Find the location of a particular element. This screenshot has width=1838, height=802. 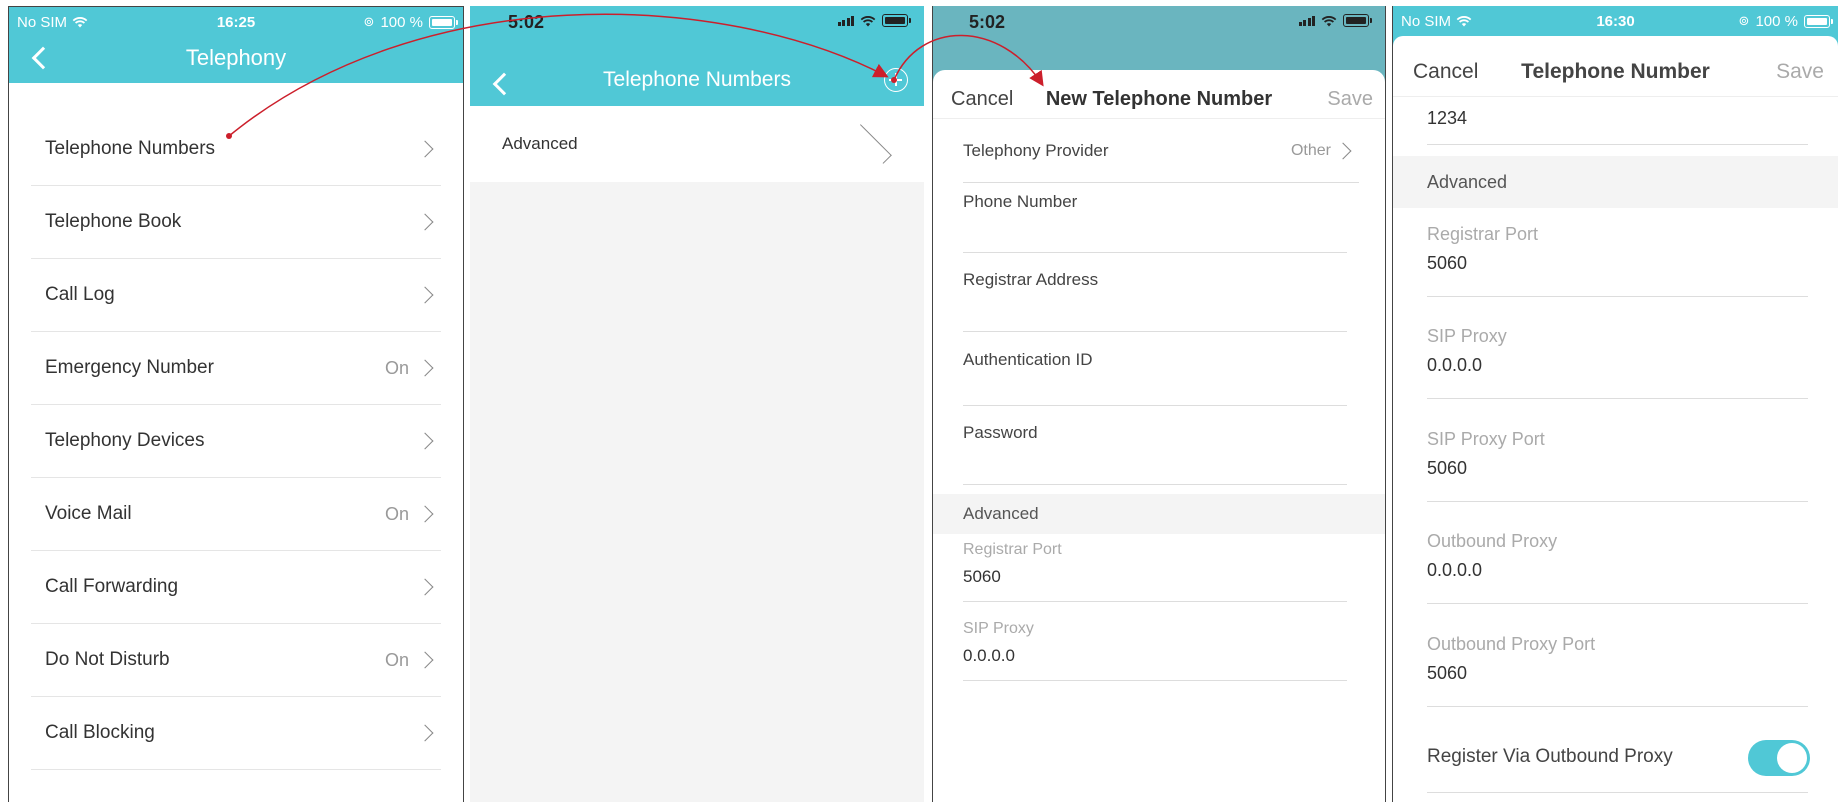

field-label: Authentication ID is located at coordinates (1028, 359).